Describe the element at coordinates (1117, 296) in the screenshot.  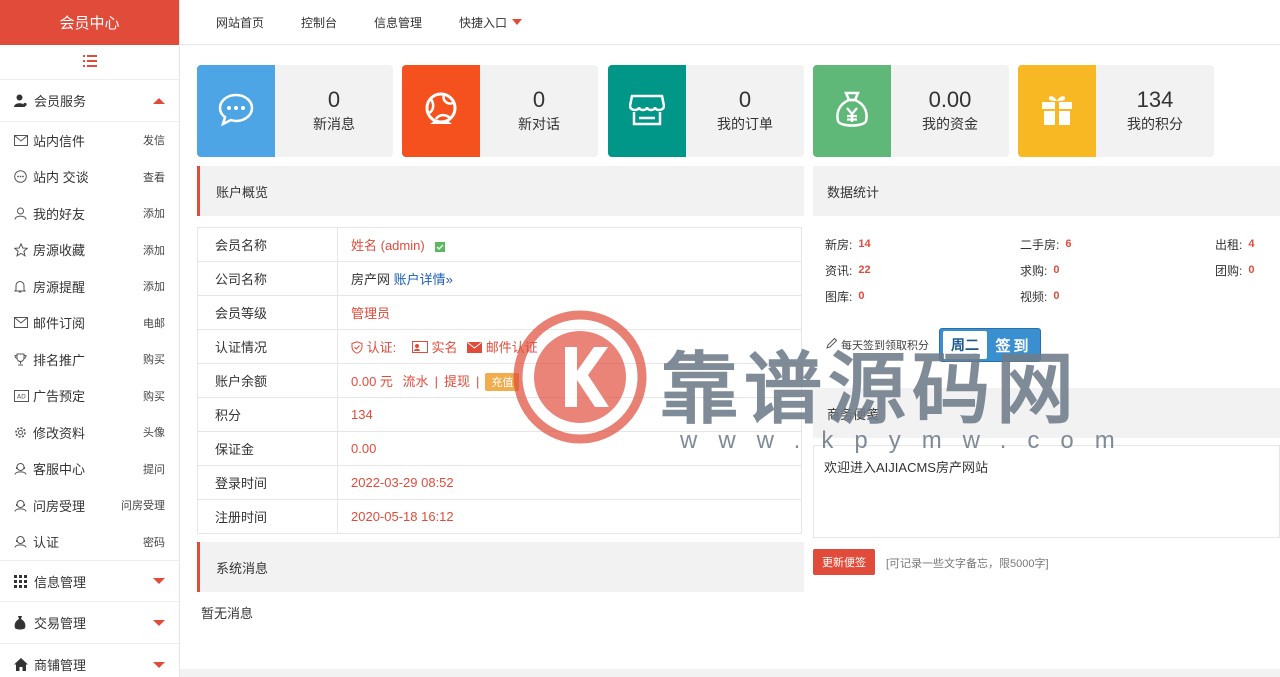
I see `stats-cell: 视频: 0` at that location.